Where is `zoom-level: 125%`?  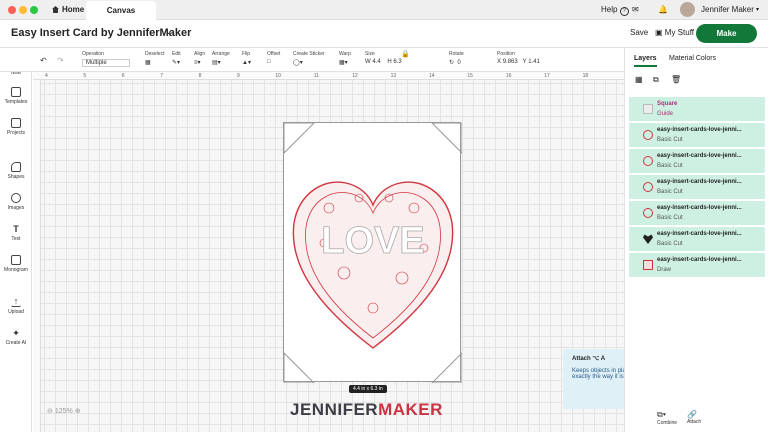 zoom-level: 125% is located at coordinates (63, 411).